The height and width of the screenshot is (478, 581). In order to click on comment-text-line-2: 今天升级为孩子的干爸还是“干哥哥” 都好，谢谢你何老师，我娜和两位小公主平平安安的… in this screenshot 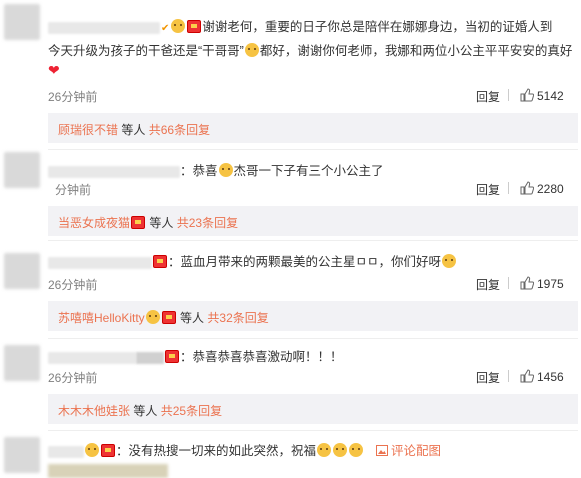, I will do `click(310, 49)`.